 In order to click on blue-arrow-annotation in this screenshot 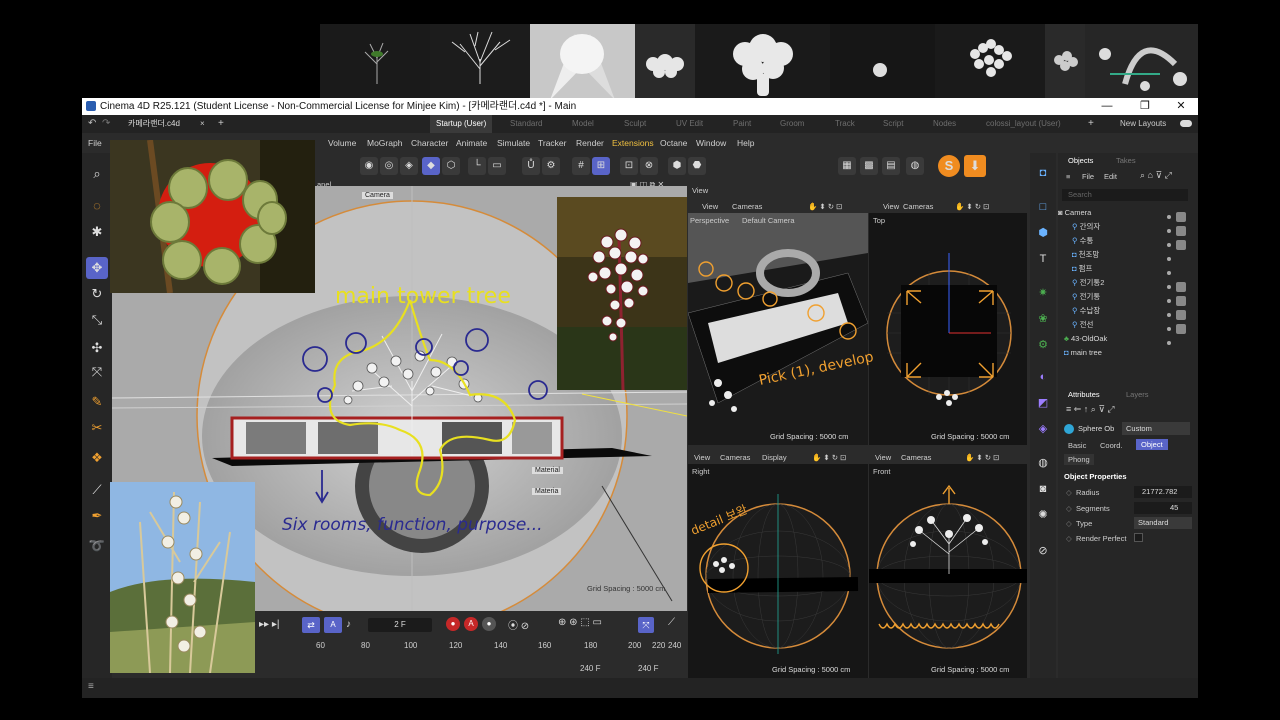, I will do `click(322, 487)`.